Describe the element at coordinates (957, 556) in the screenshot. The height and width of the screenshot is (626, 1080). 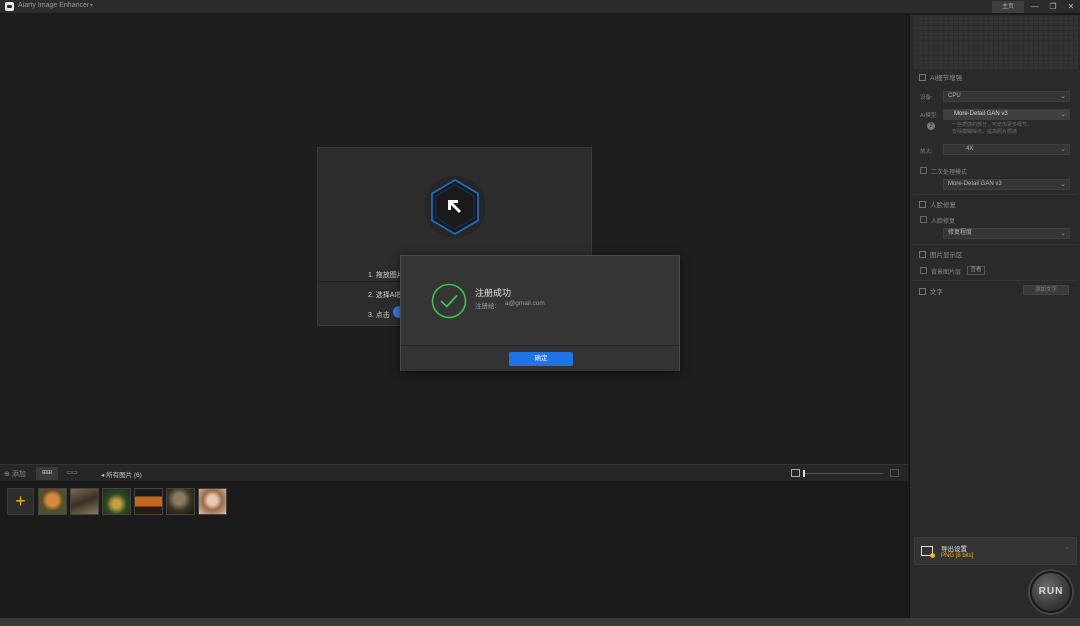
I see `export-format: PNG [8 bits]` at that location.